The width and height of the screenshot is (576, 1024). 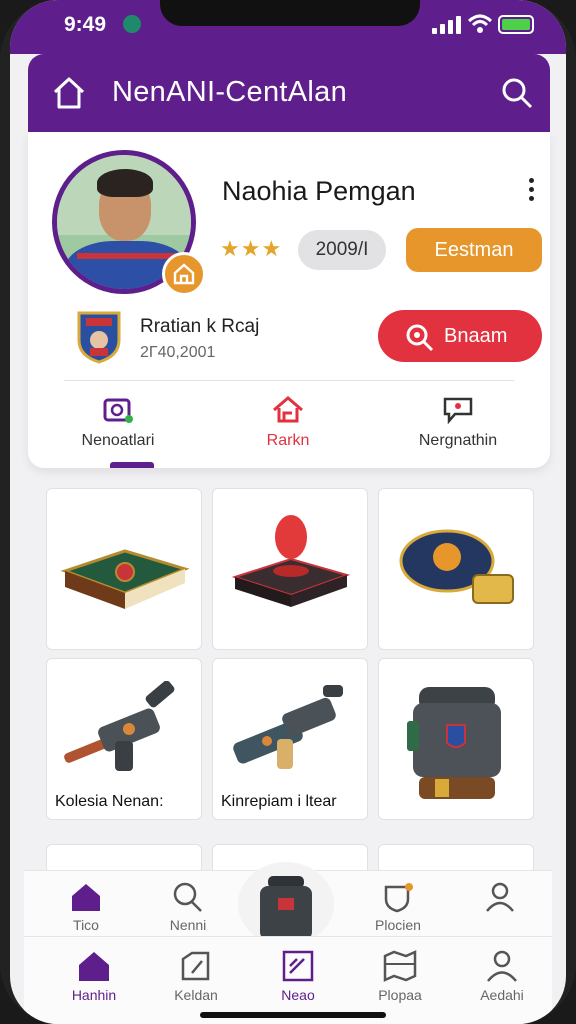 What do you see at coordinates (288, 27) in the screenshot?
I see `status-bar: 9:49` at bounding box center [288, 27].